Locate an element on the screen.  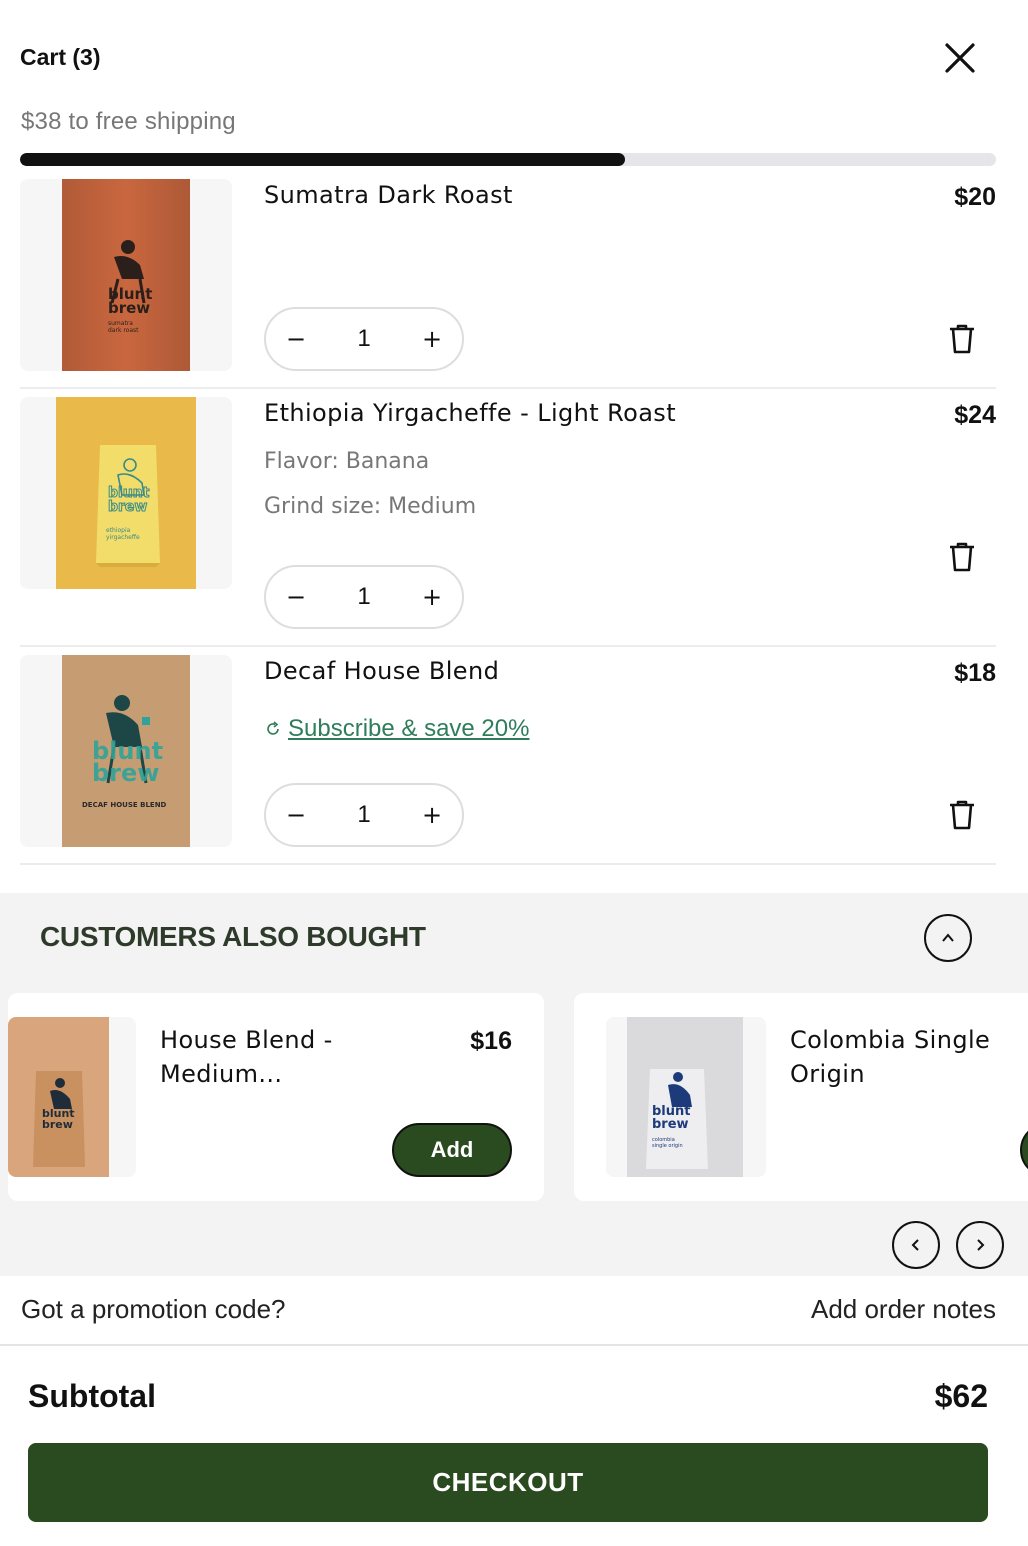
shipping-progress-bar is located at coordinates (508, 159).